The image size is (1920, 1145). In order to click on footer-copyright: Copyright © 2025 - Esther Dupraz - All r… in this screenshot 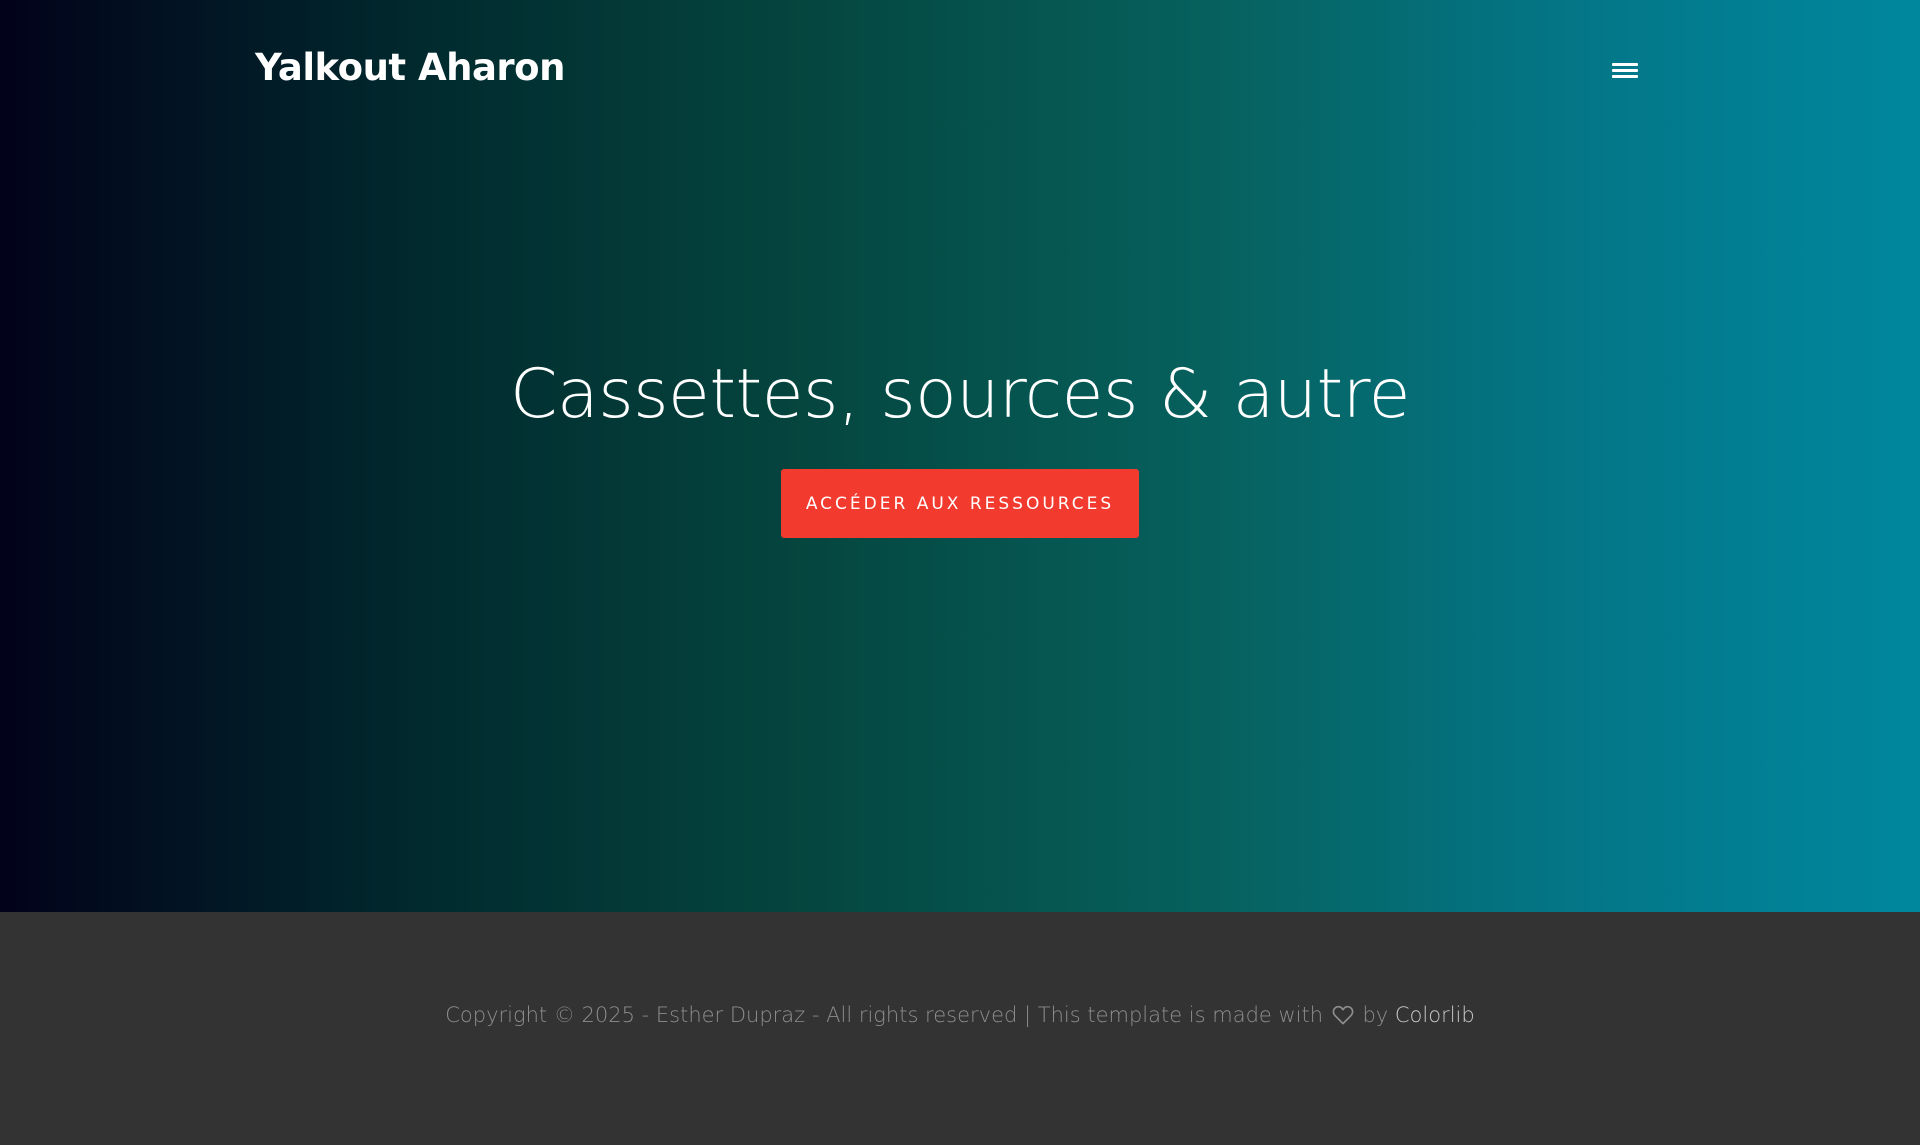, I will do `click(960, 1016)`.